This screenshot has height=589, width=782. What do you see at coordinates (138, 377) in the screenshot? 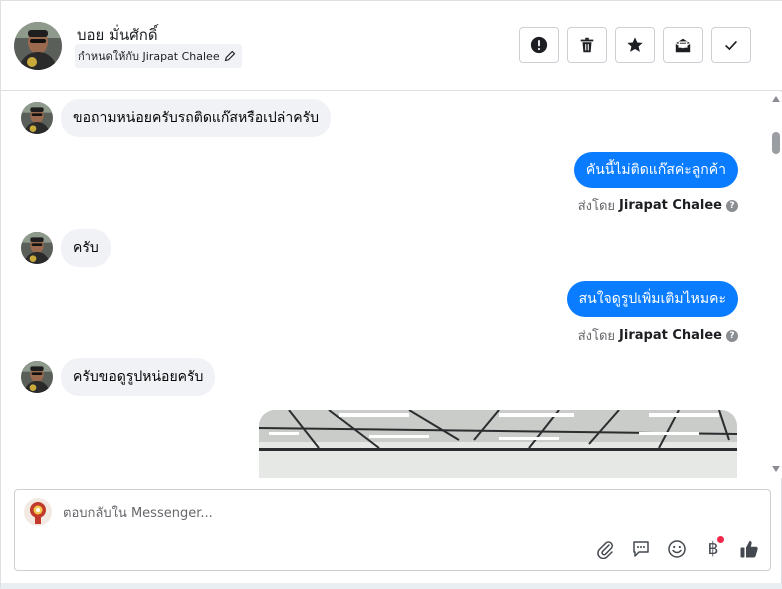
I see `message-bubble: ครับขอดูรูปหน่อยครับ` at bounding box center [138, 377].